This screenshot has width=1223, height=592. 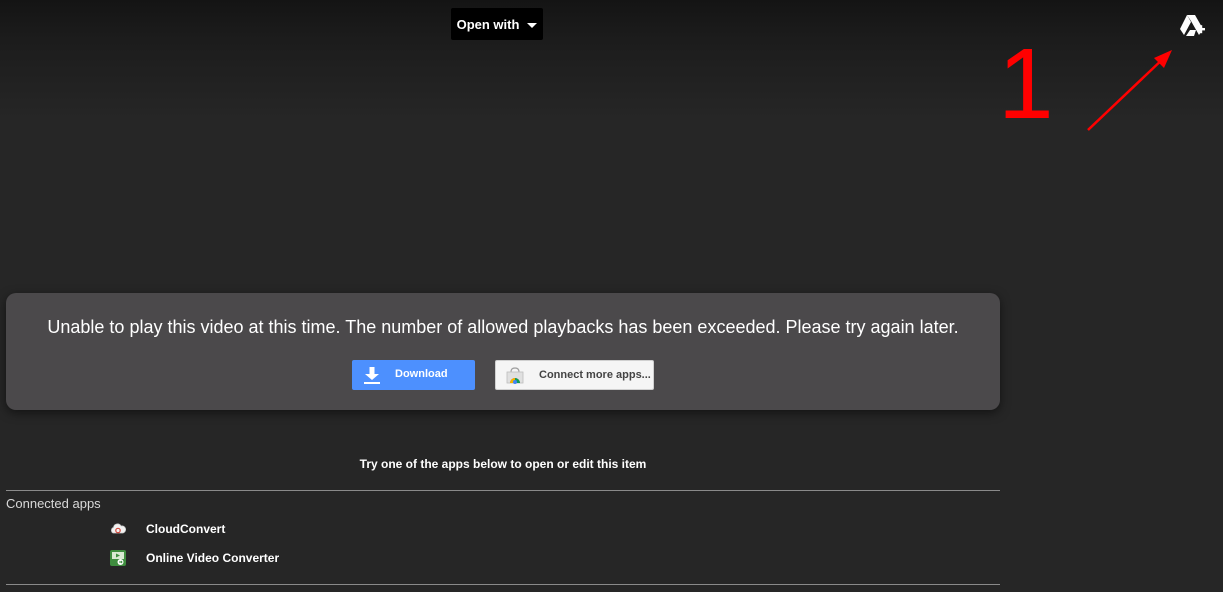 I want to click on divider-top, so click(x=503, y=490).